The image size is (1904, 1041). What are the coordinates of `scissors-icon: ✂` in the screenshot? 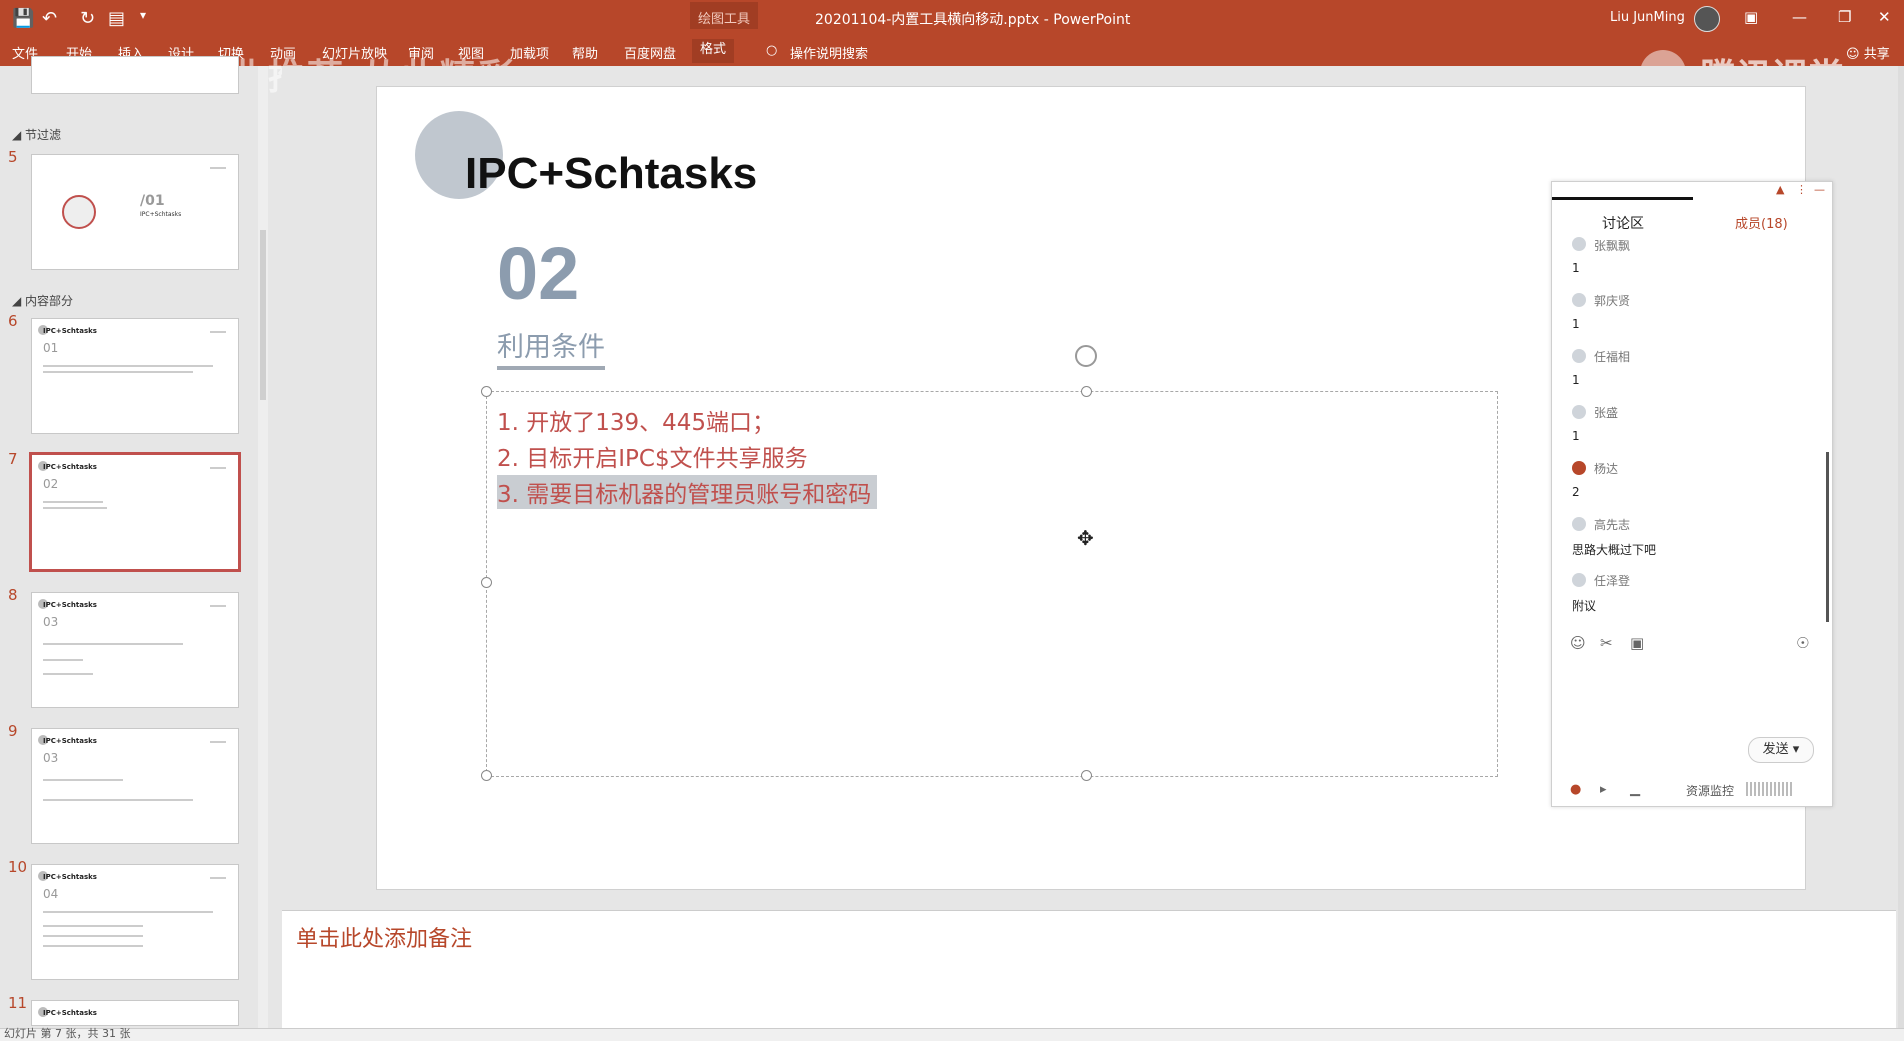 It's located at (1606, 643).